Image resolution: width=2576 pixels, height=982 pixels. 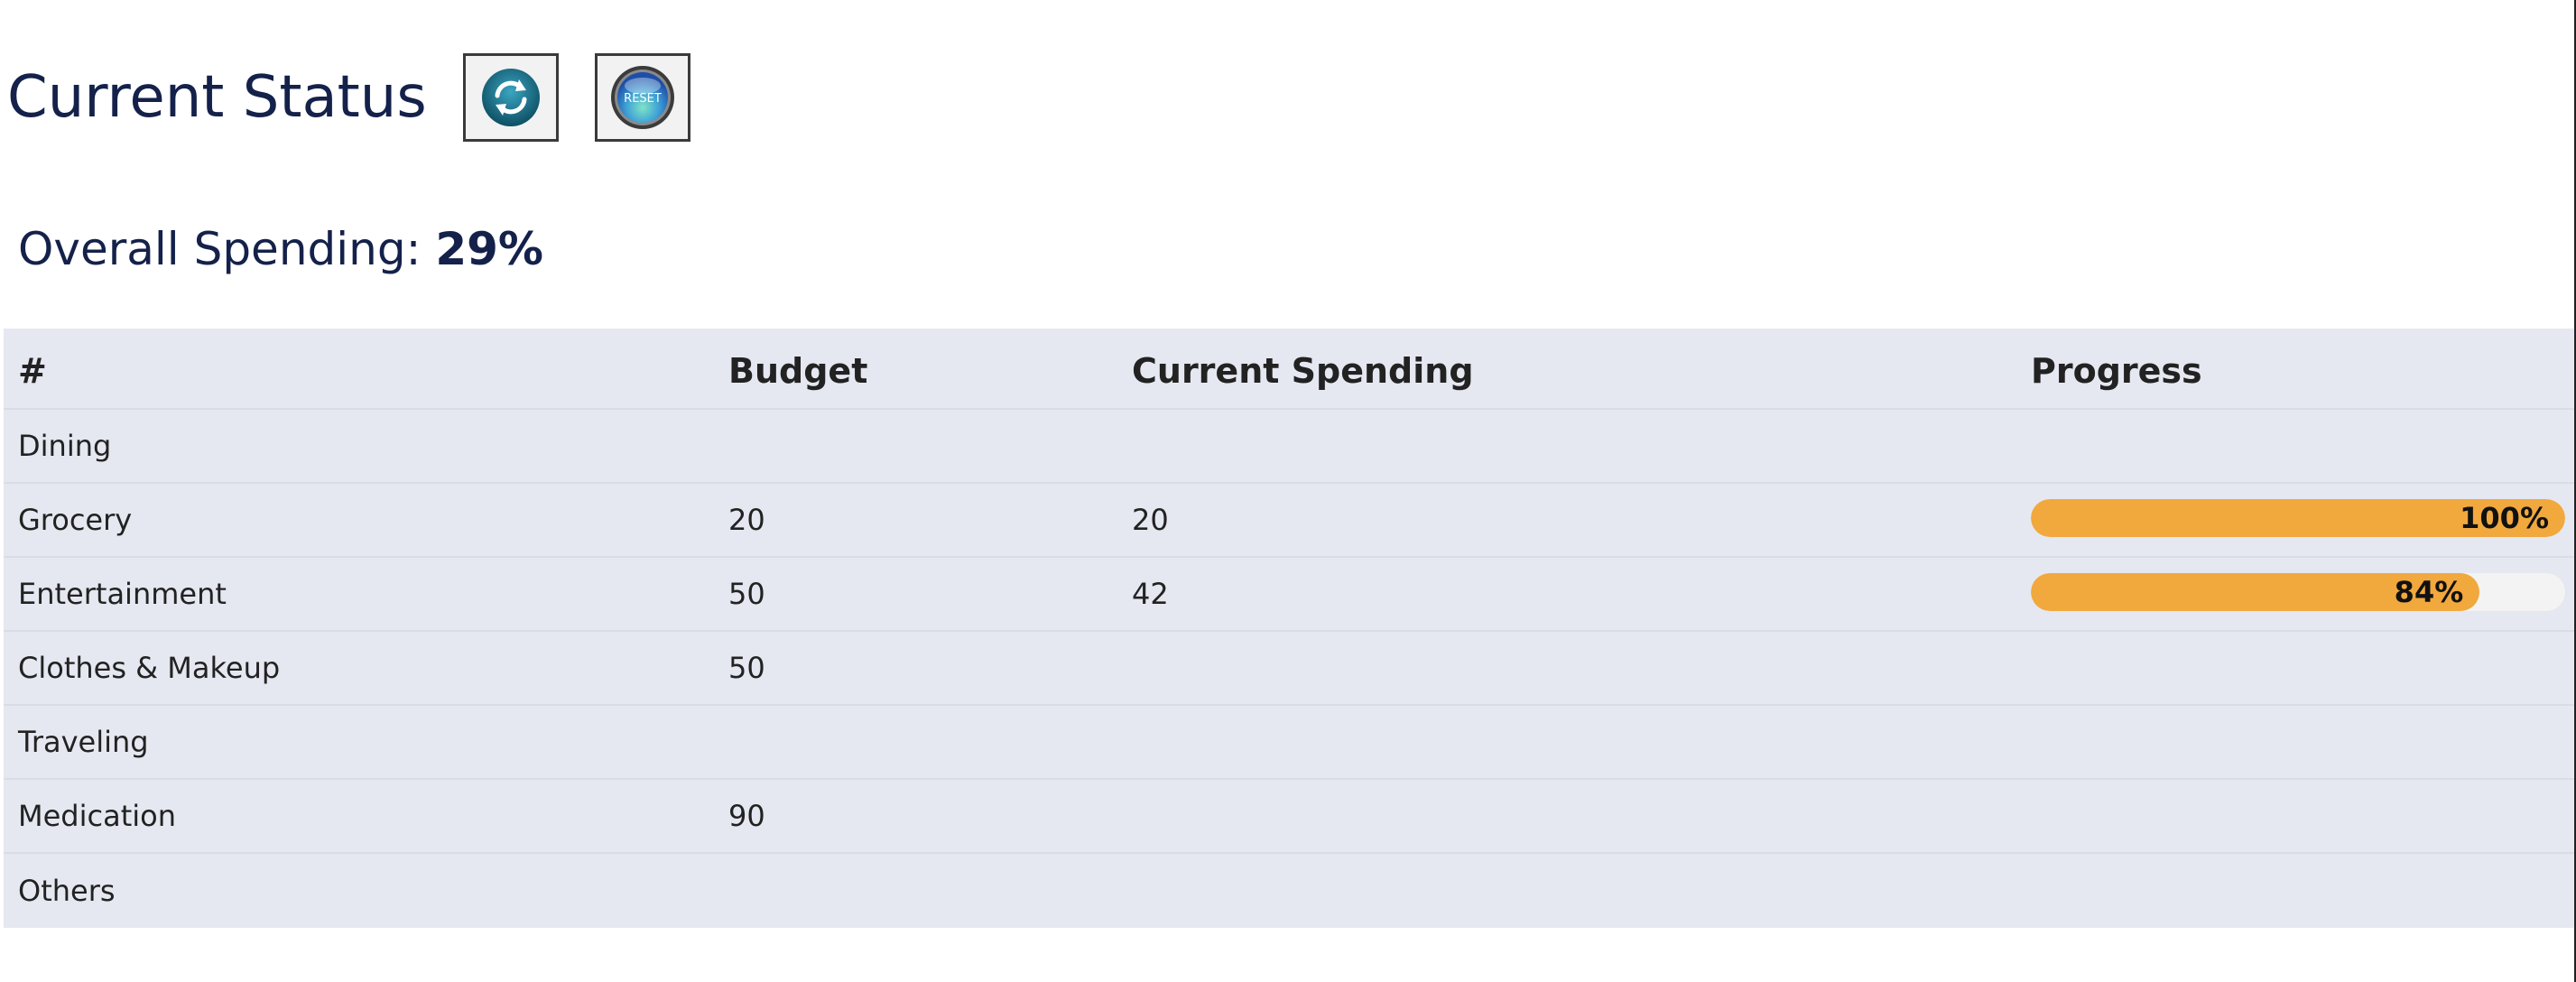 I want to click on reset-label: RESET, so click(x=643, y=99).